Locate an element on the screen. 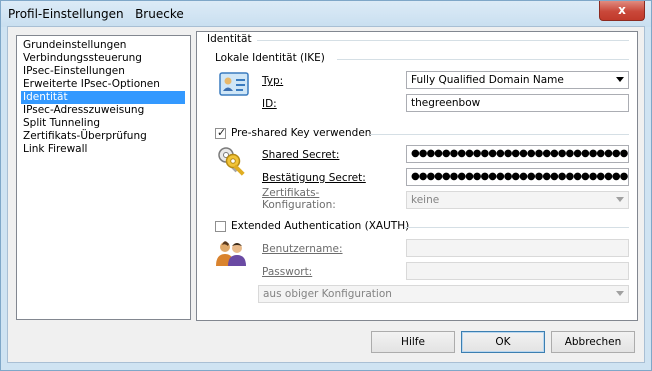 The image size is (652, 371). xauth-checkbox-label: Extended Authentication (XAUTH) is located at coordinates (320, 226).